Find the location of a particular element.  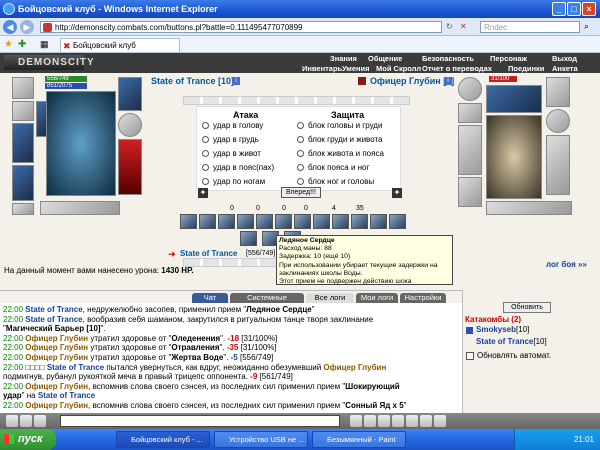

close-icon: × is located at coordinates (589, 9).